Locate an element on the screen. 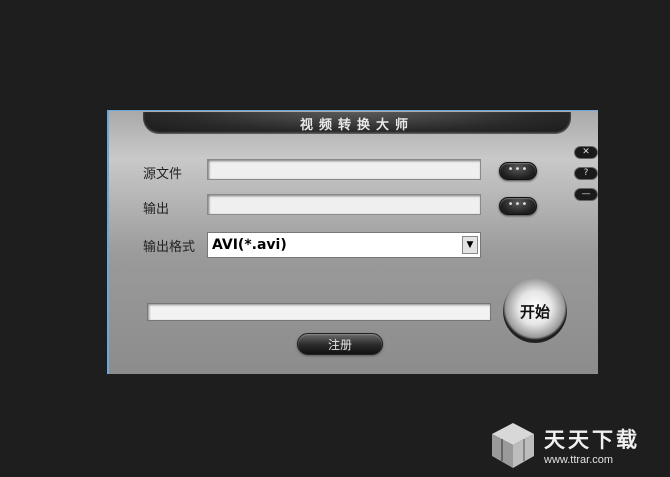  format-select: AVI(*.avi) ▼ is located at coordinates (344, 245).